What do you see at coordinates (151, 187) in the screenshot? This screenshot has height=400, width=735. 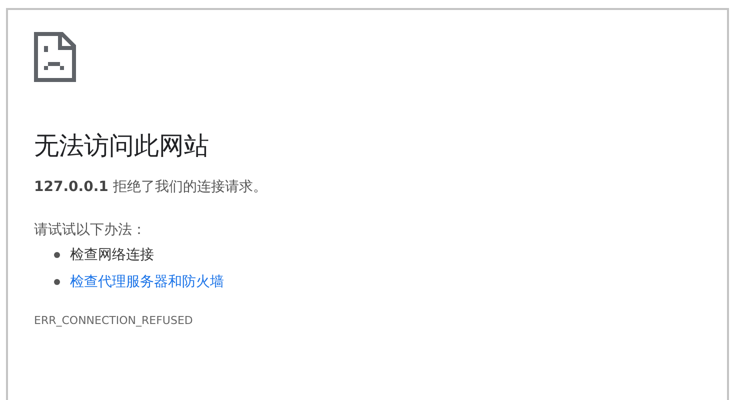 I see `error-message: 127.0.0.1 拒绝了我们的连接请求。` at bounding box center [151, 187].